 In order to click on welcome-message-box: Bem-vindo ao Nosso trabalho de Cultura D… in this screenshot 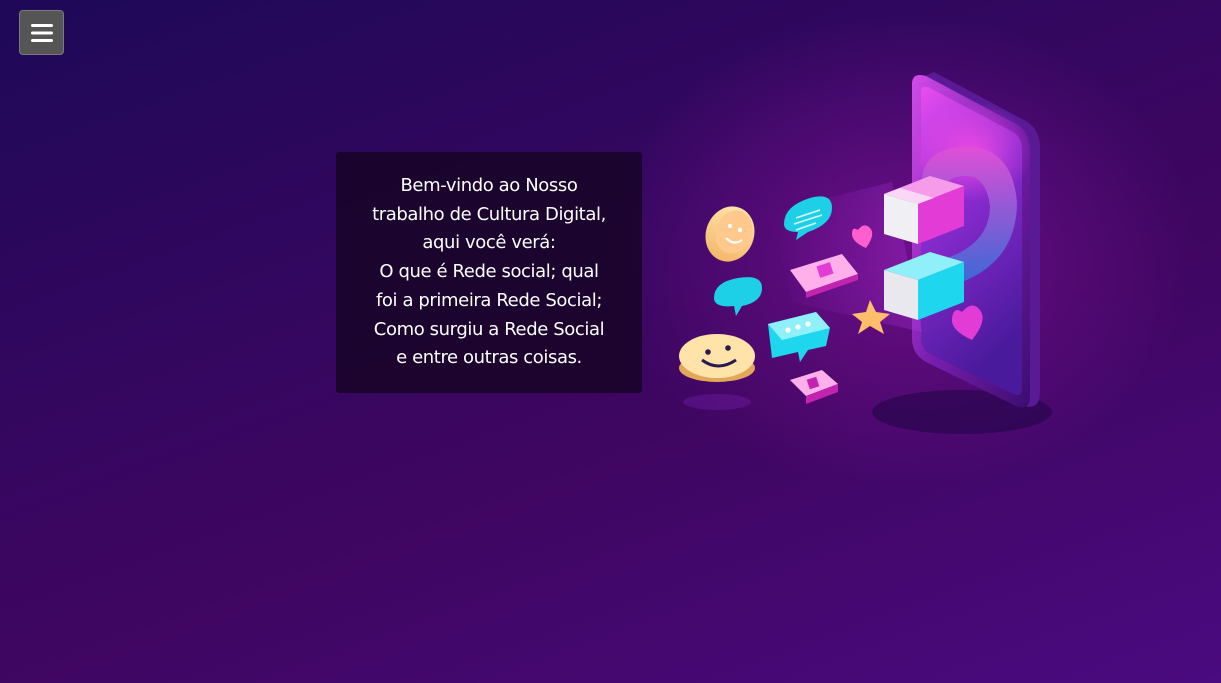, I will do `click(489, 272)`.